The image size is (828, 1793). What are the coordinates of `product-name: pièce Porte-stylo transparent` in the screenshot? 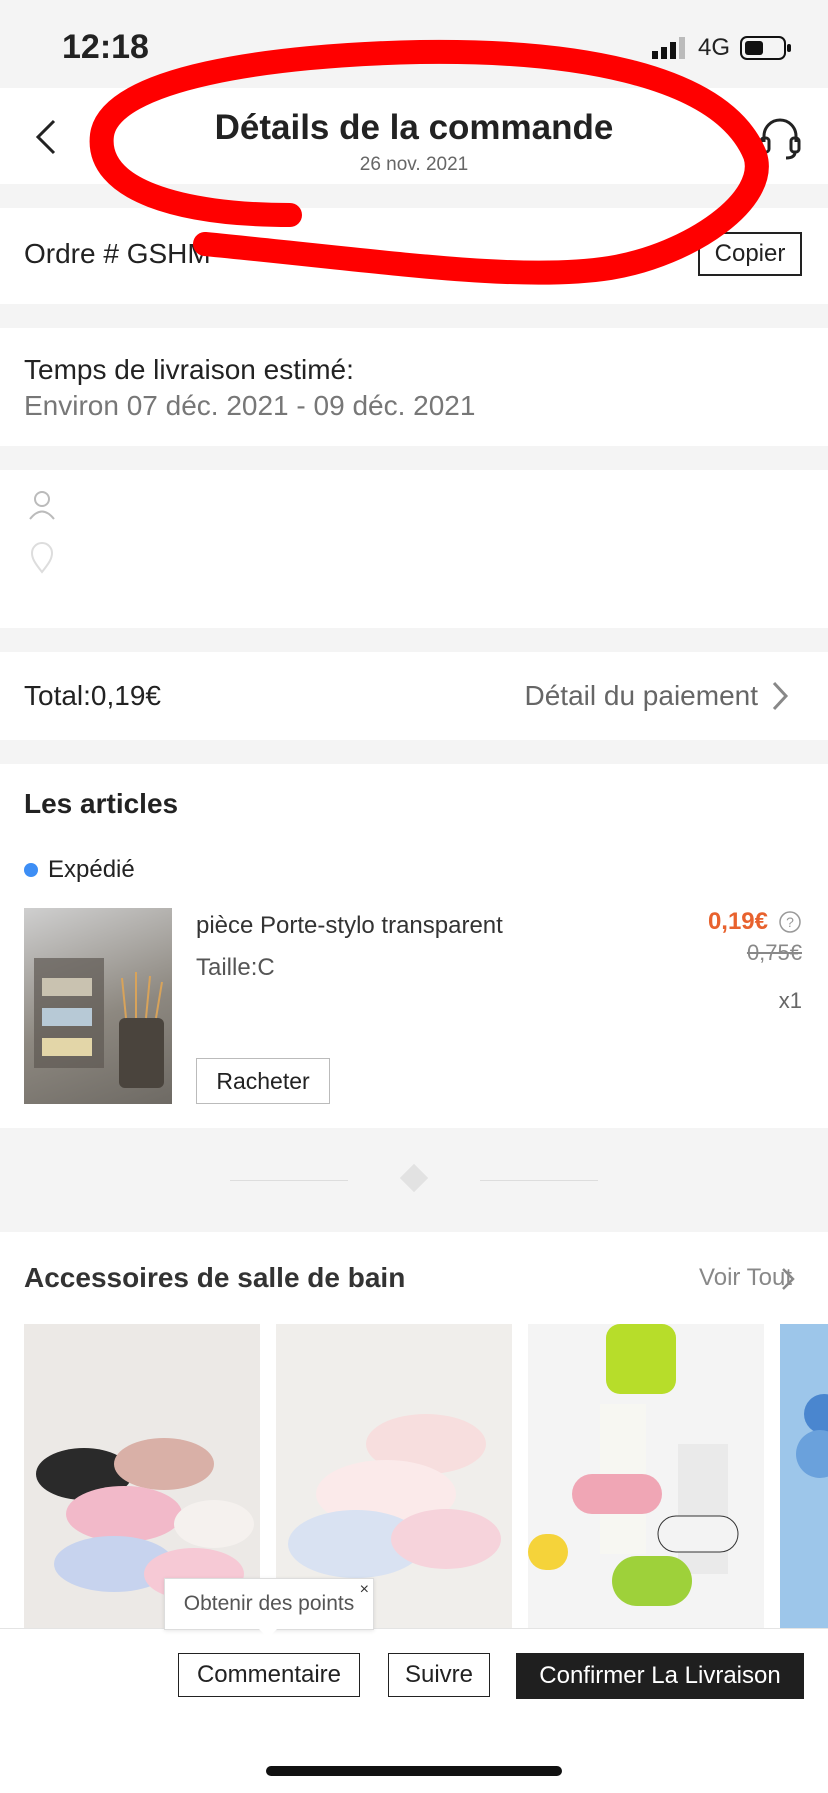 It's located at (376, 926).